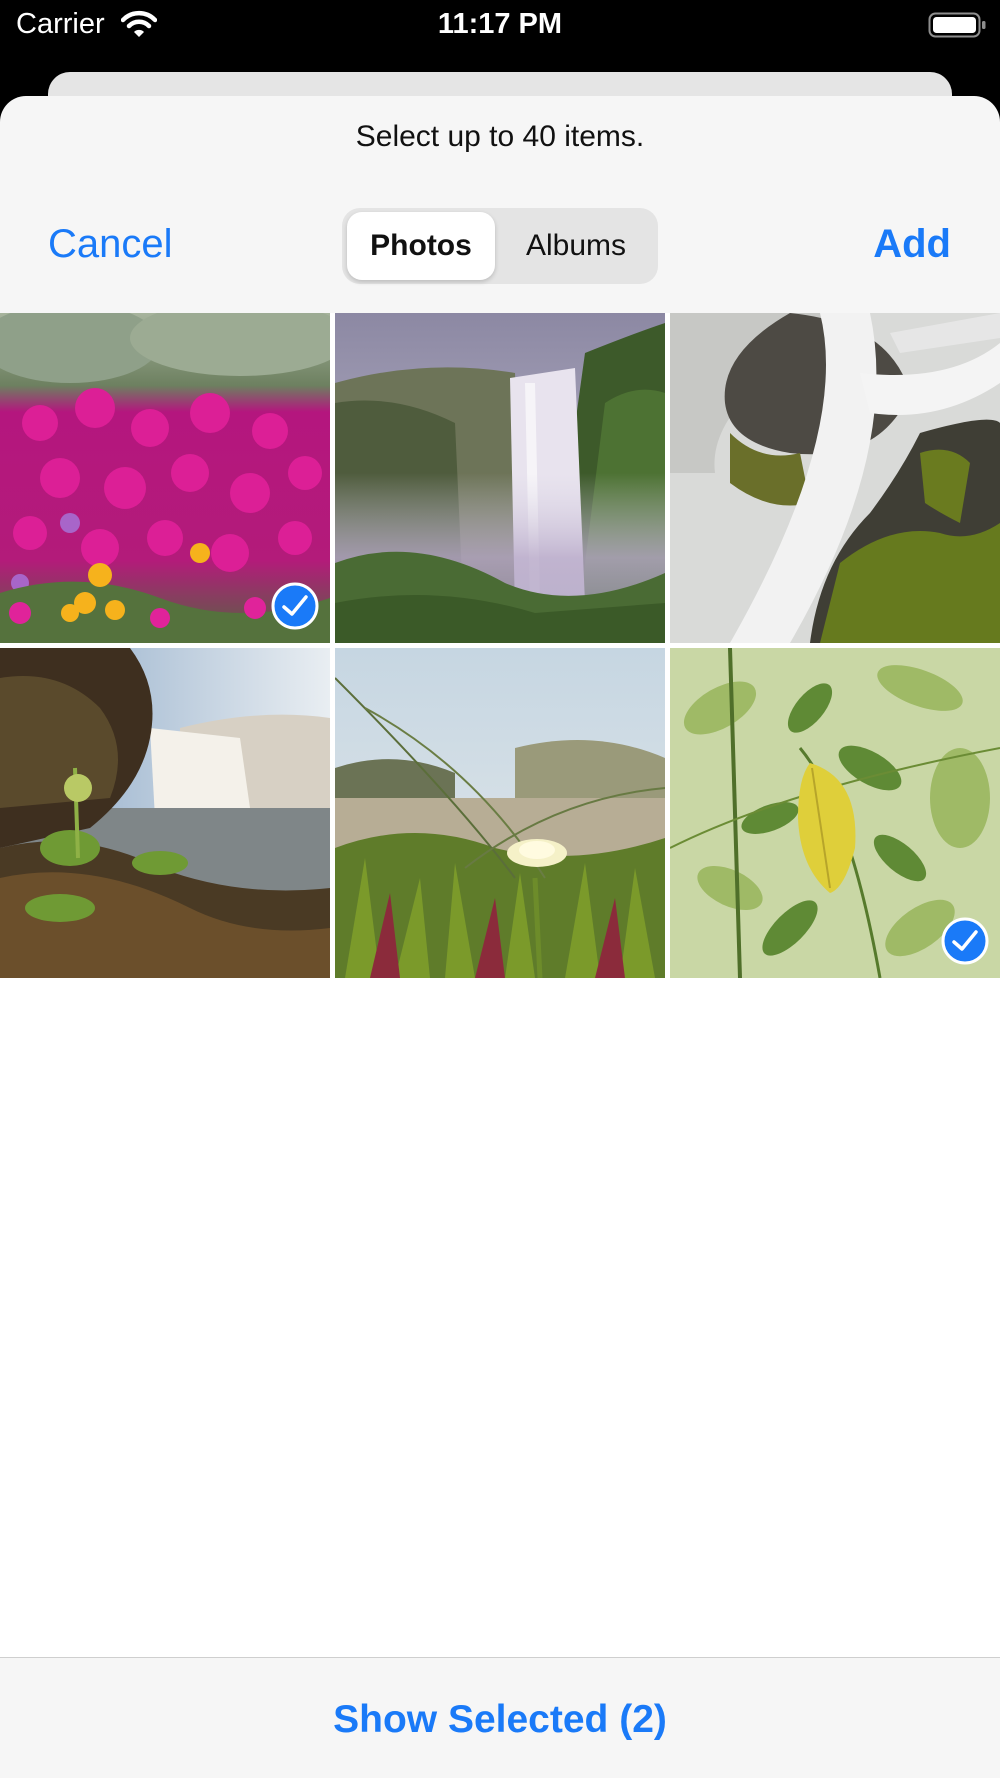 The width and height of the screenshot is (1000, 1778). I want to click on clock: 11:17 PM, so click(500, 24).